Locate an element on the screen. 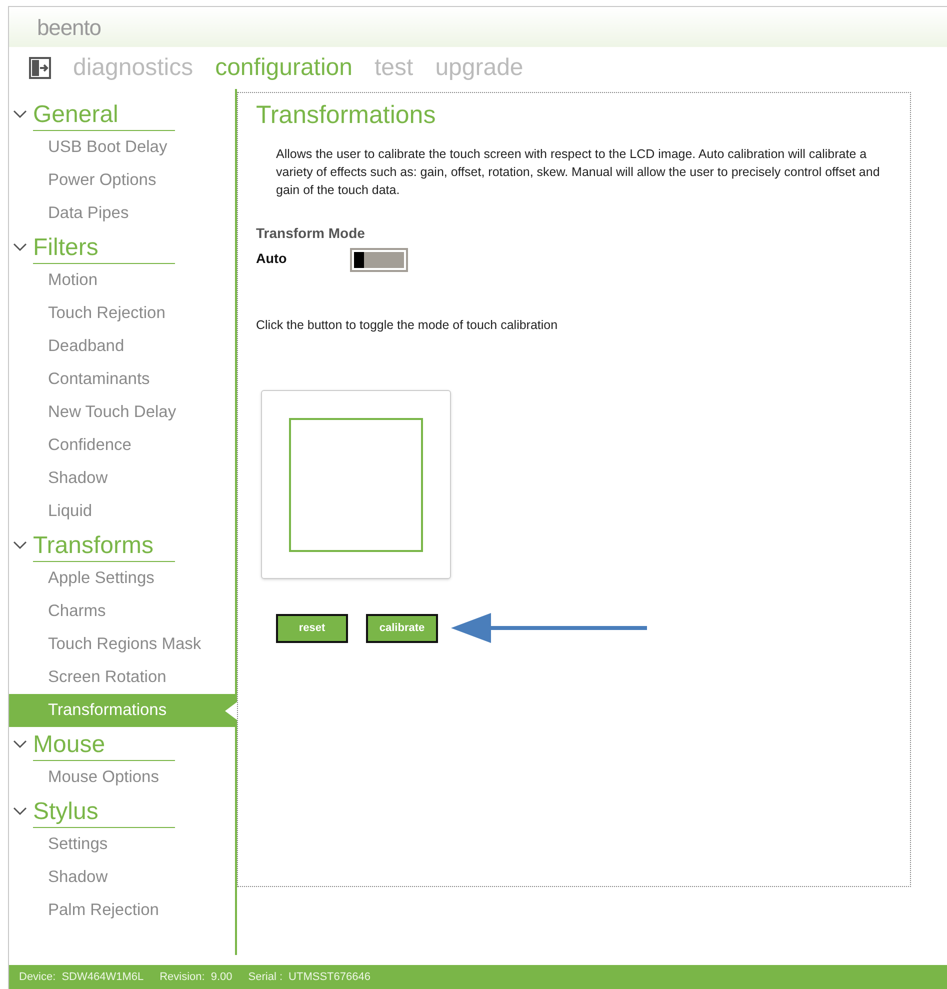 The width and height of the screenshot is (947, 989). nav-tab: configuration is located at coordinates (284, 68).